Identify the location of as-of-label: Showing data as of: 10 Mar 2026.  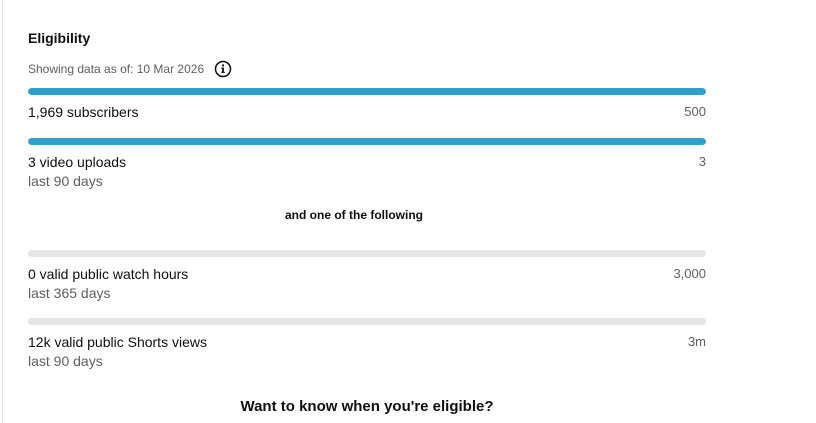
(116, 69).